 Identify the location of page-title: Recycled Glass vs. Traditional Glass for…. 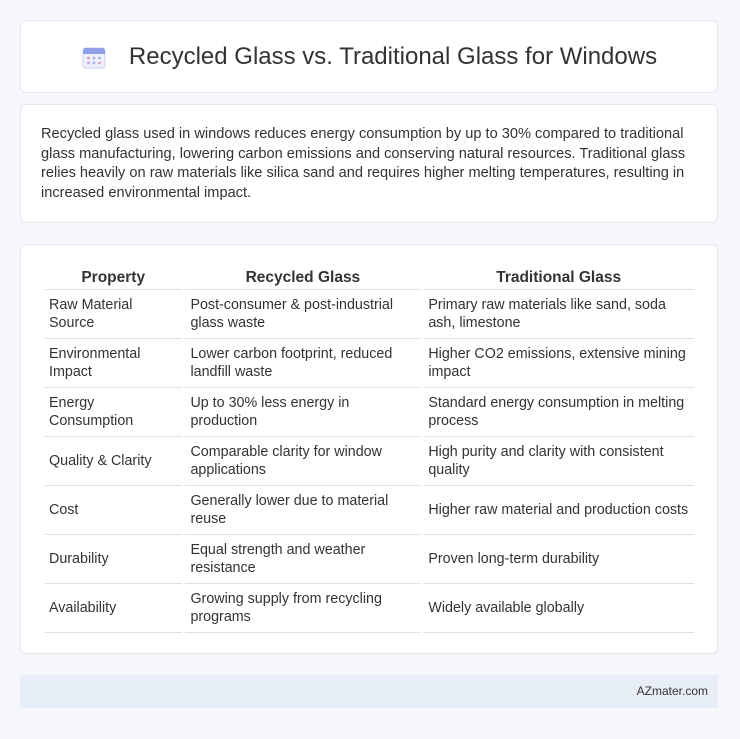
(393, 56).